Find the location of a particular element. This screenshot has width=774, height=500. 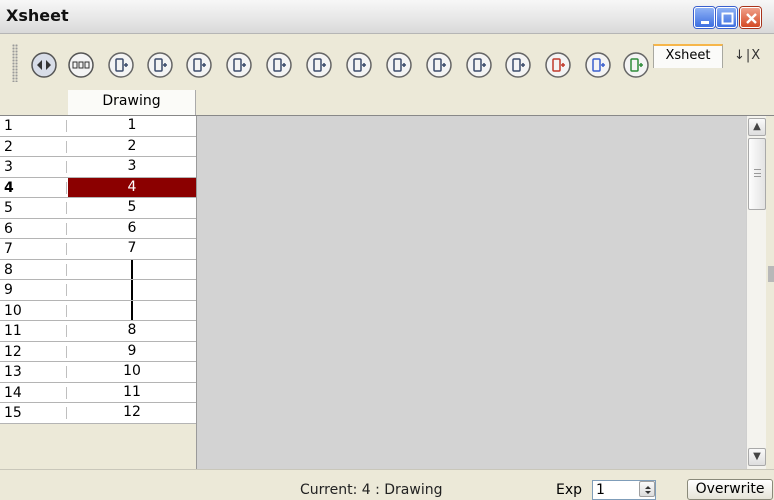

minimize-button is located at coordinates (704, 17).